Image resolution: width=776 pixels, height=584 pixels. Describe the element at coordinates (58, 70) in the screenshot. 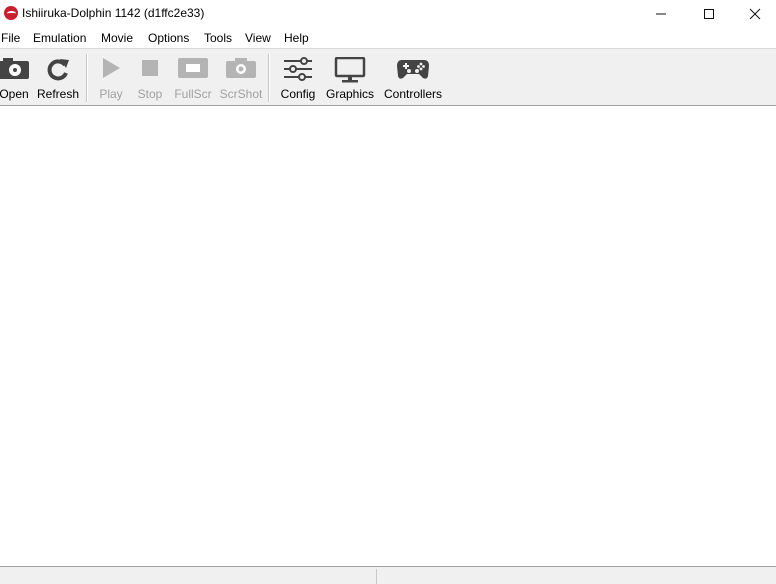

I see `refresh-icon` at that location.